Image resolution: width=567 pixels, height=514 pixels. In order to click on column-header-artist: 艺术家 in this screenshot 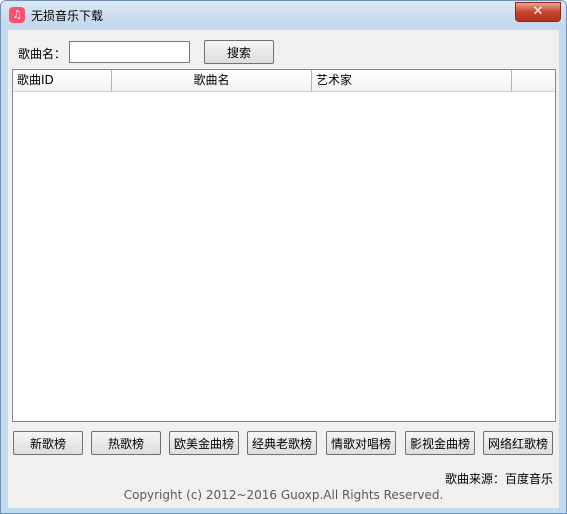, I will do `click(412, 80)`.